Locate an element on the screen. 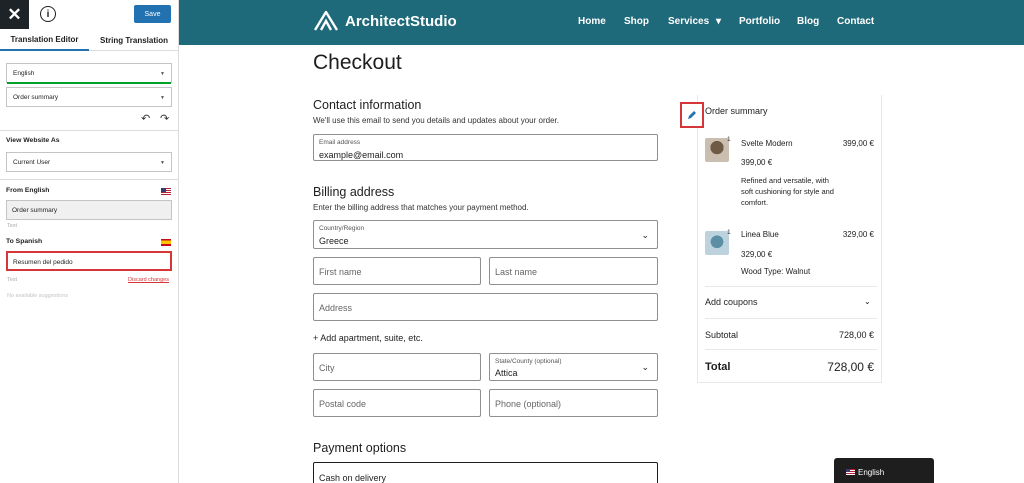 Image resolution: width=1024 pixels, height=483 pixels. state-select: State/County (optional) Attica ⌄ is located at coordinates (573, 367).